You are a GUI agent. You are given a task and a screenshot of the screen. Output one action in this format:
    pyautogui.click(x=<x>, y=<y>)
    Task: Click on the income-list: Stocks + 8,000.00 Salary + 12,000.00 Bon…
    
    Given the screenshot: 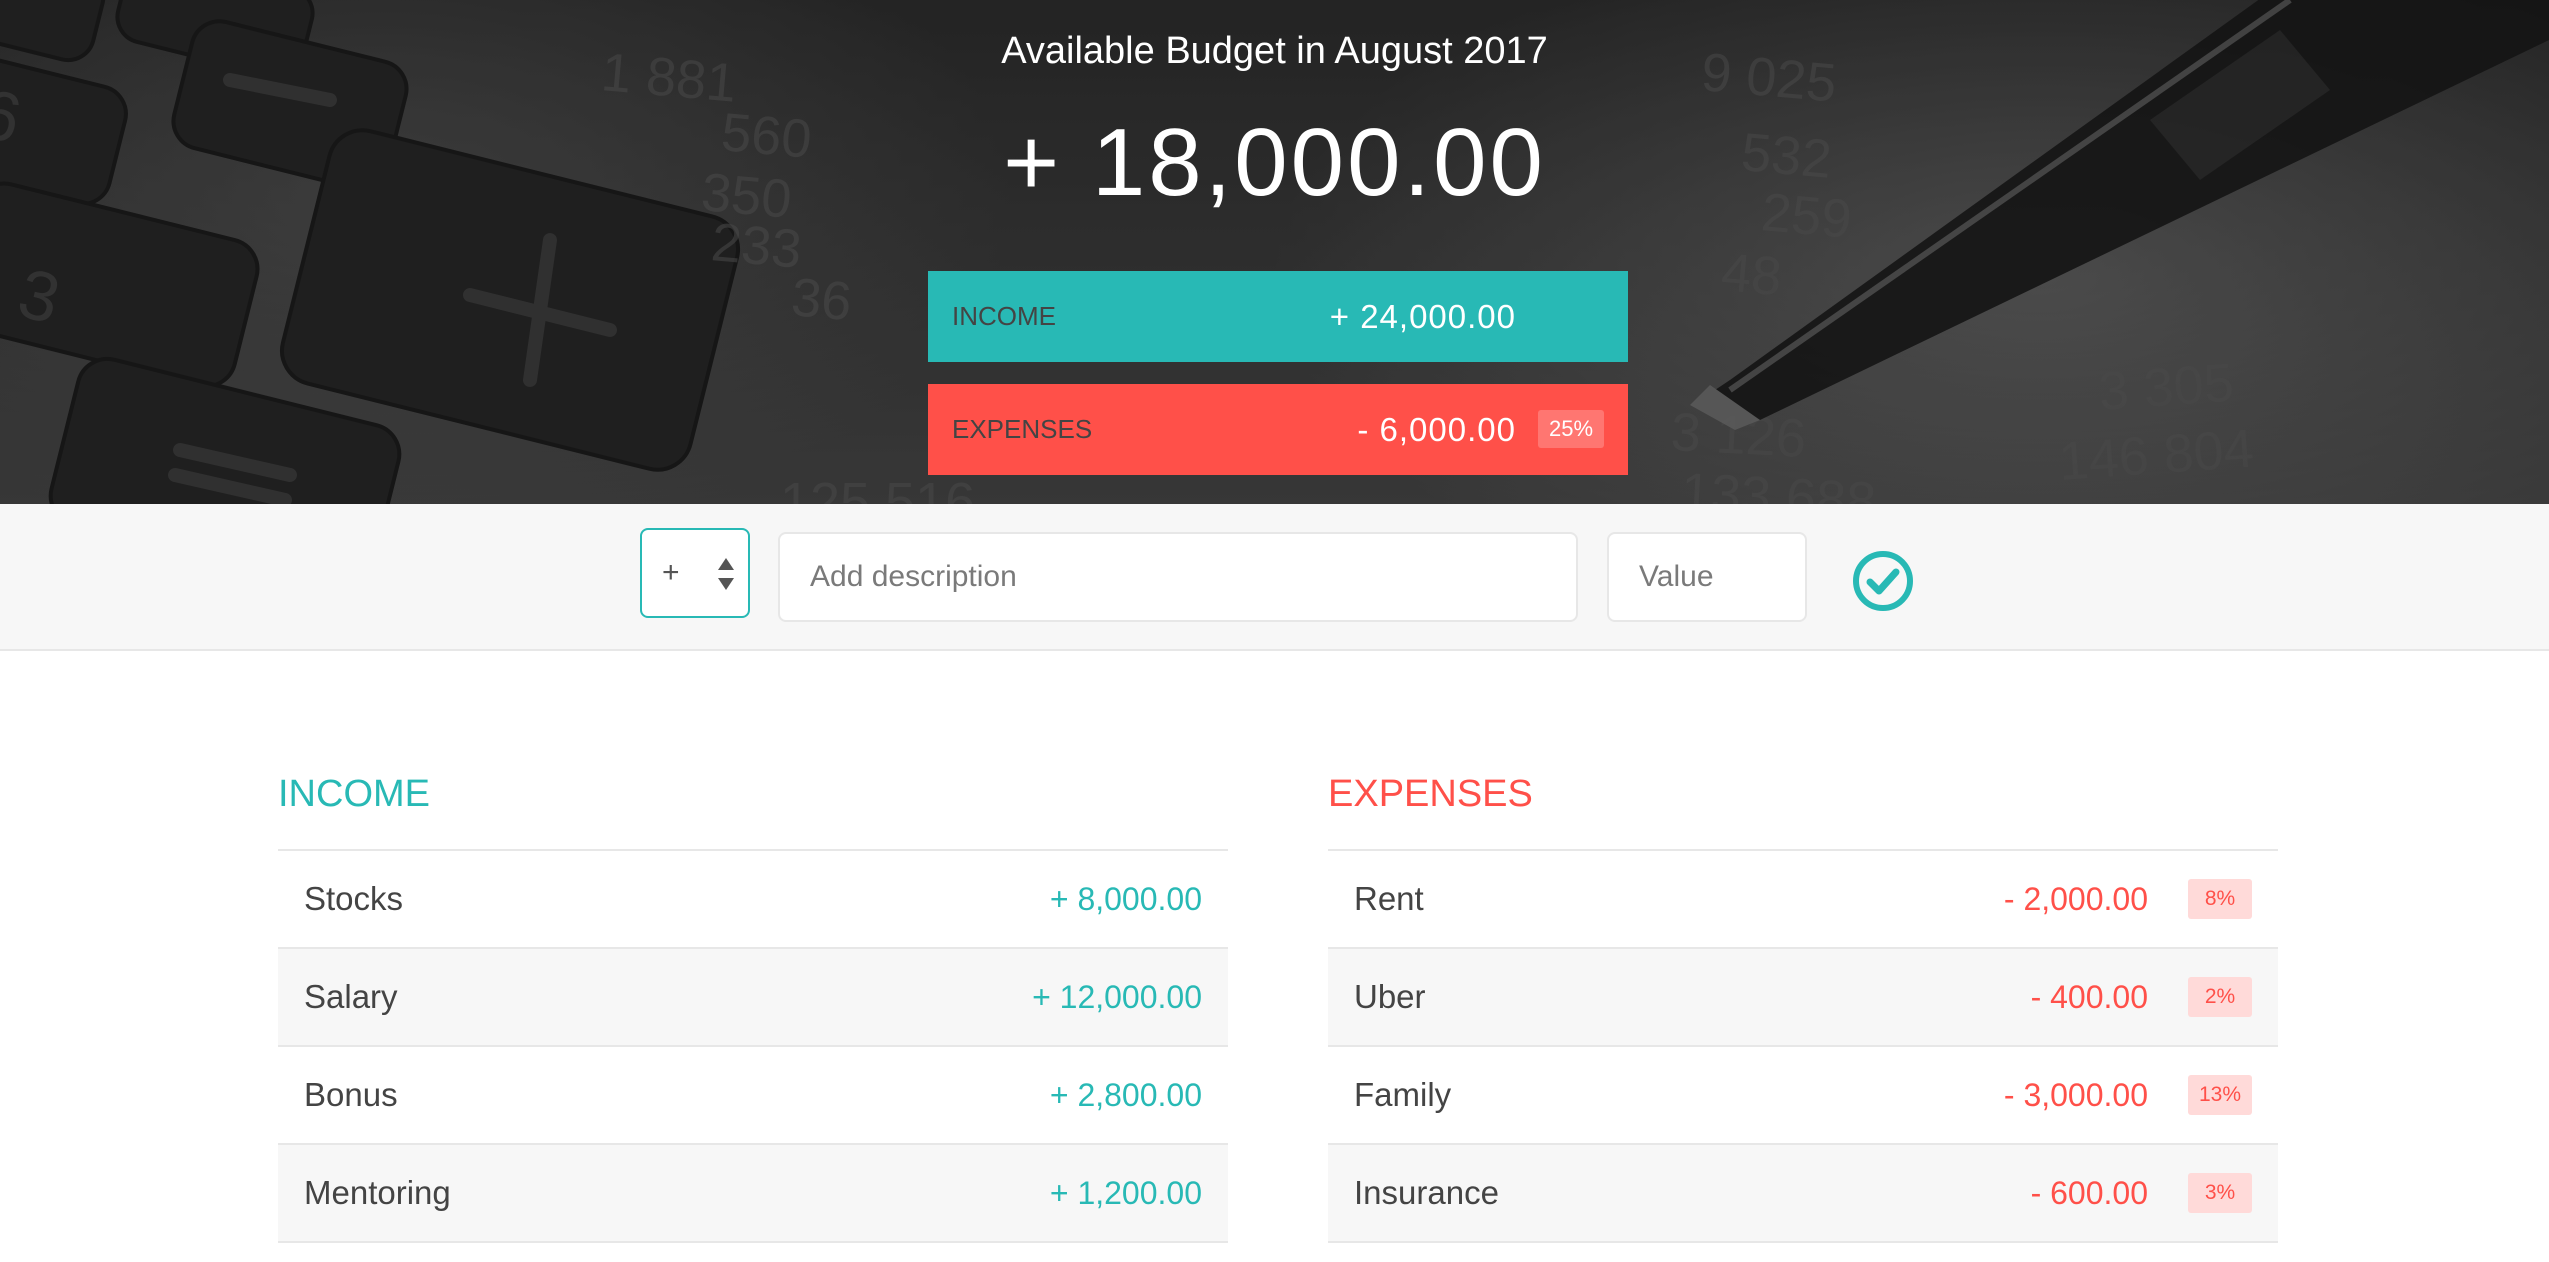 What is the action you would take?
    pyautogui.click(x=753, y=1046)
    